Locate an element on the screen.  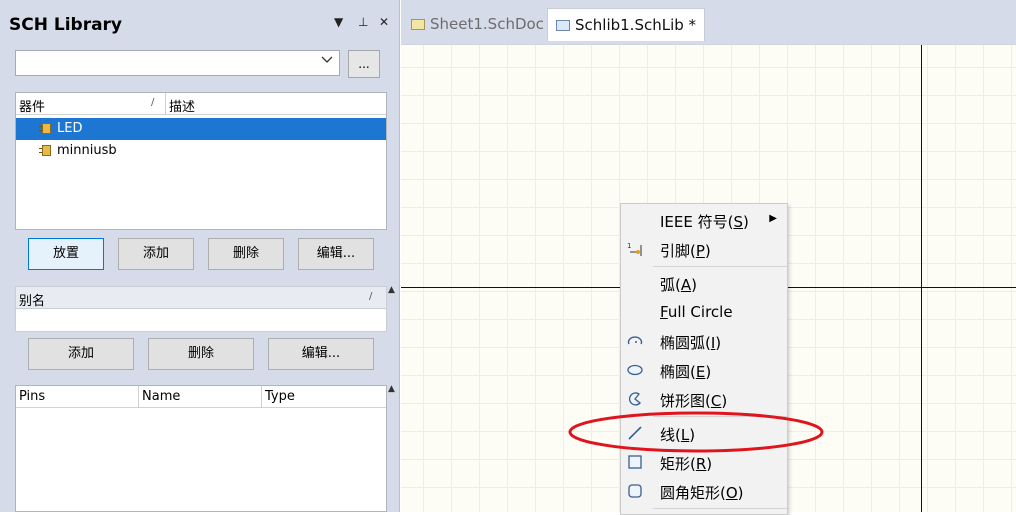
add-component-button: 添加 is located at coordinates (156, 254).